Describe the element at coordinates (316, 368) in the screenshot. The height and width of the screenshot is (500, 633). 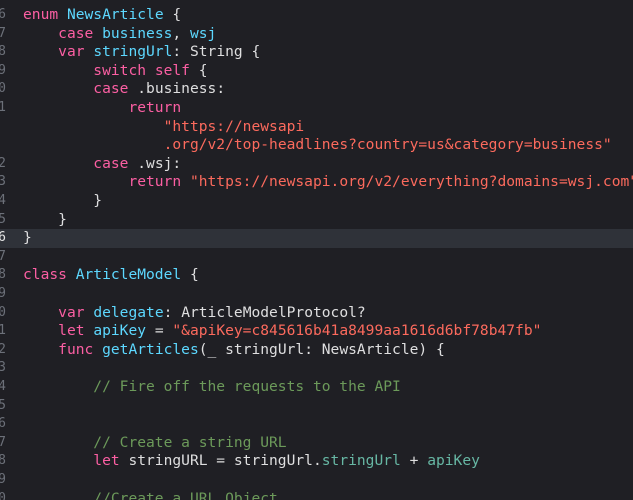
I see `code-line: 3` at that location.